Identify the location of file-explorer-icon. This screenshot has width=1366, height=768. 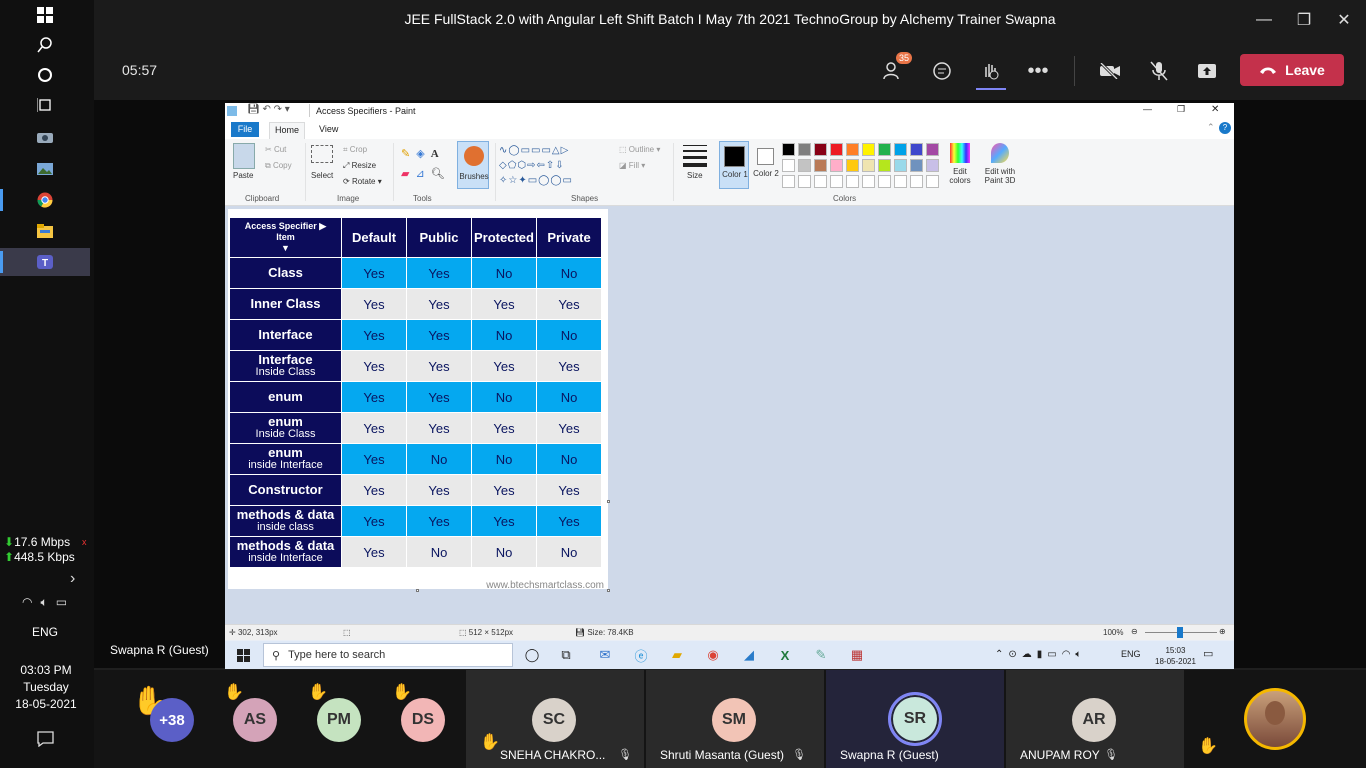
(45, 231).